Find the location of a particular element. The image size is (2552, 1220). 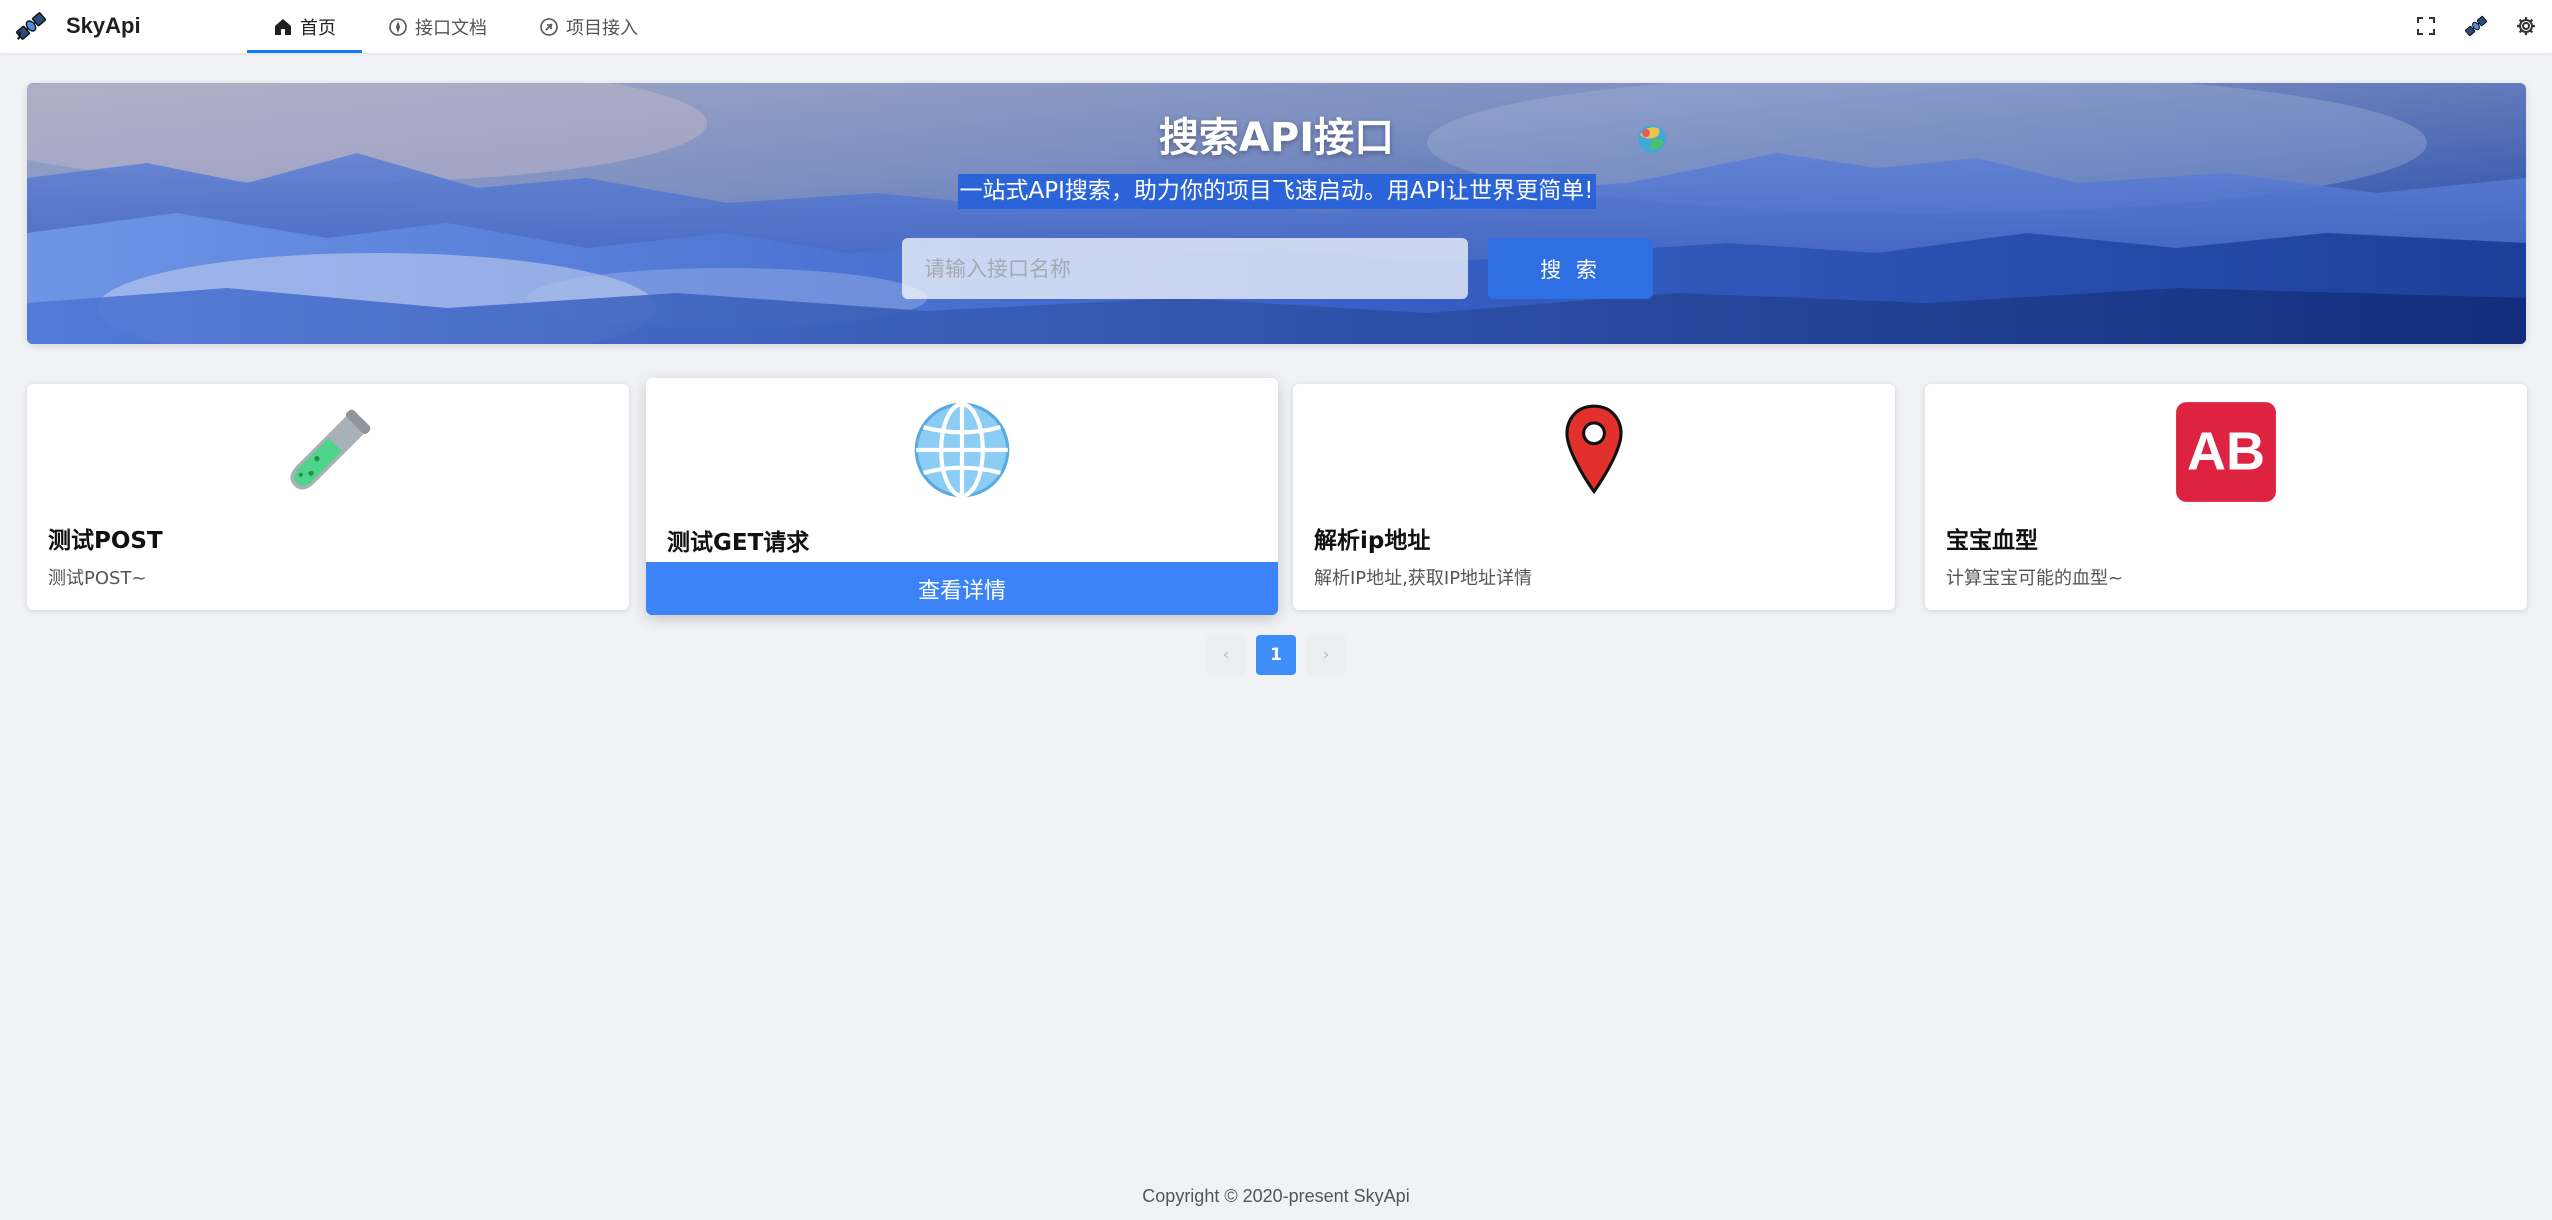

globe-icon is located at coordinates (962, 450).